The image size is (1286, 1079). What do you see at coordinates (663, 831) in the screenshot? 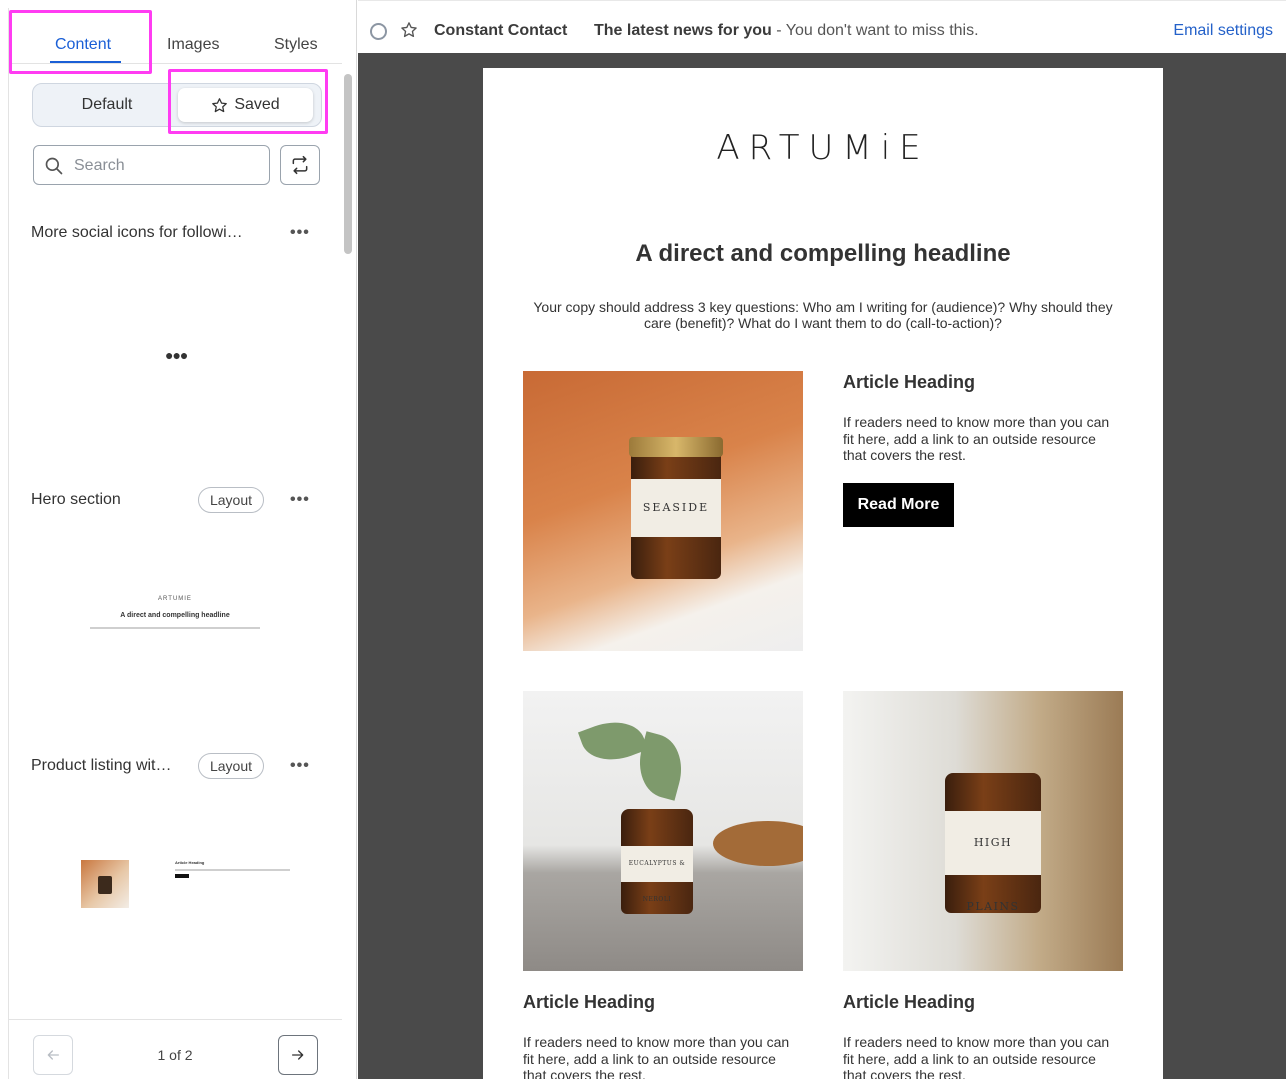
I see `article-image: EUCALYPTUS & NEROLI` at bounding box center [663, 831].